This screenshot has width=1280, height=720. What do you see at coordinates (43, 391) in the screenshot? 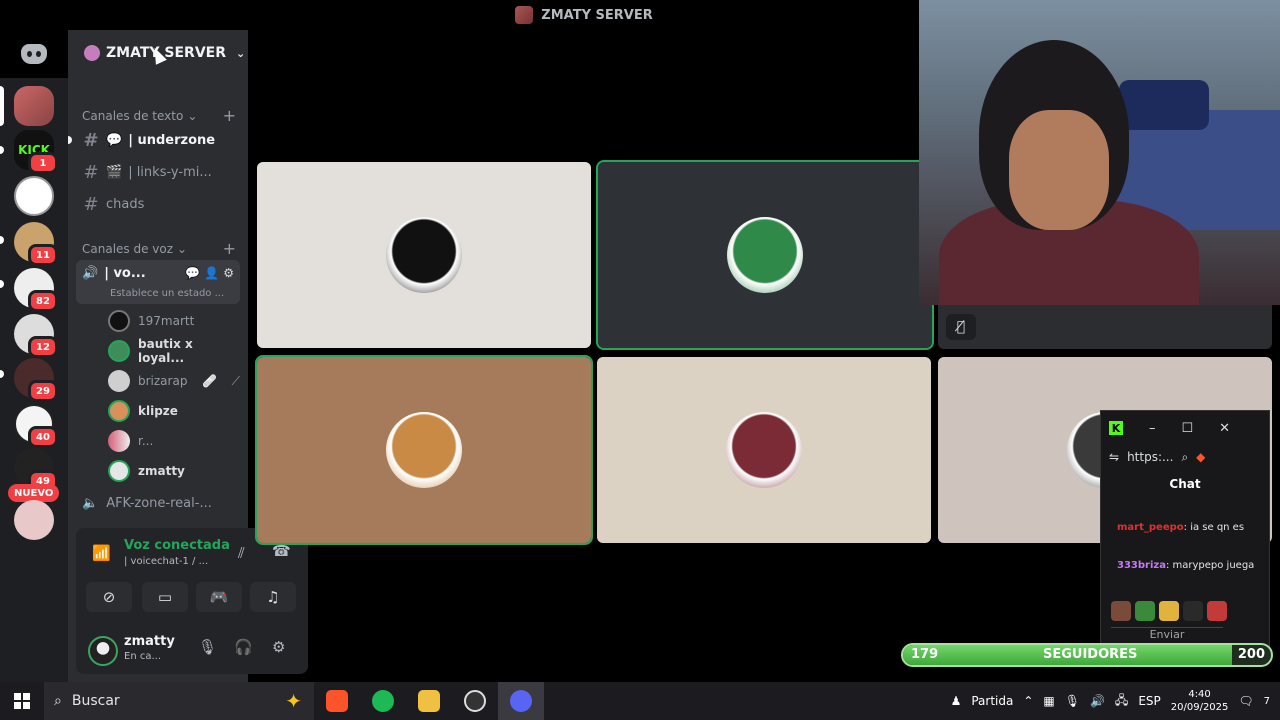
I see `unread-badge: 29` at bounding box center [43, 391].